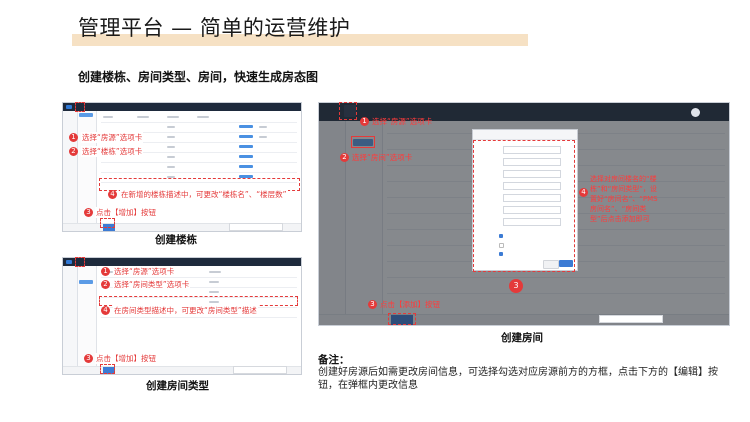 Image resolution: width=750 pixels, height=422 pixels. What do you see at coordinates (204, 194) in the screenshot?
I see `step-4-label: 在新增的楼栋描述中，可更改“楼栋名”、“楼层数”` at bounding box center [204, 194].